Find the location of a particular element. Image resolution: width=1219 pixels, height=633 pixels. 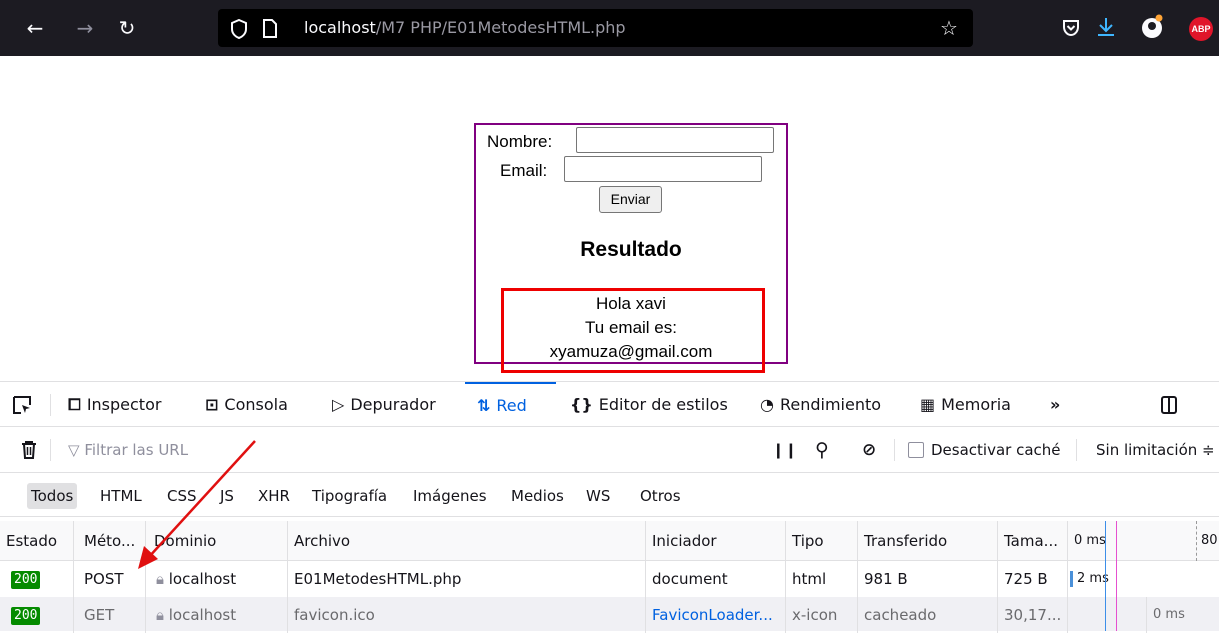

reload-icon: ↻ is located at coordinates (127, 28).